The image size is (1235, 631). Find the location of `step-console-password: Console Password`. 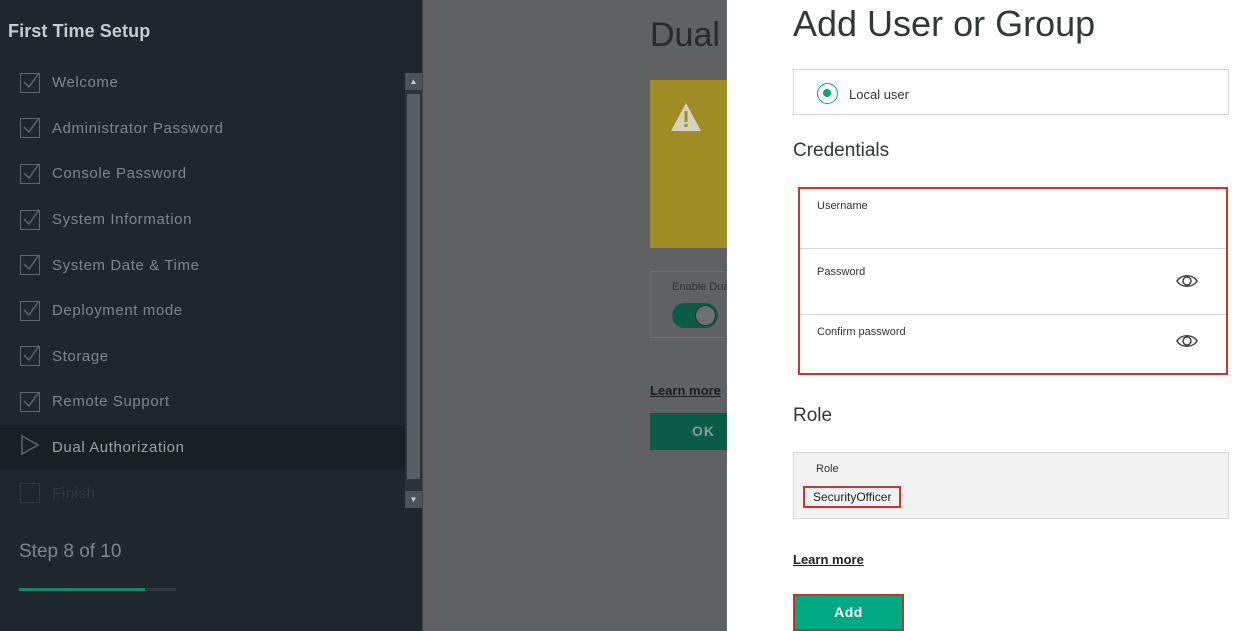

step-console-password: Console Password is located at coordinates (202, 174).